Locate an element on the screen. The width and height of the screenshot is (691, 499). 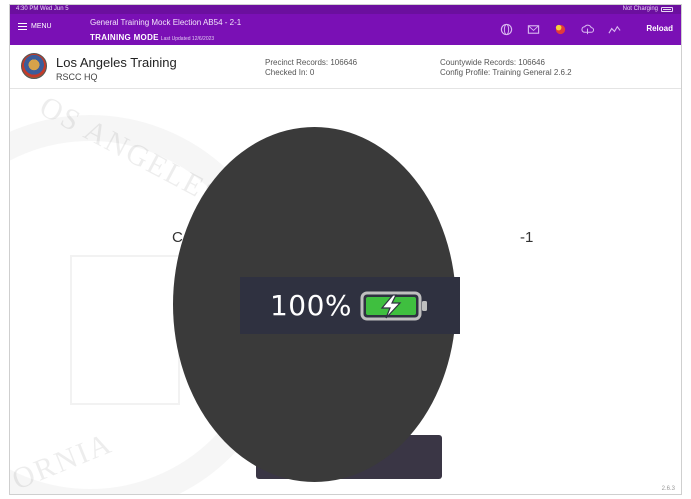
mail-icon is located at coordinates (533, 29).